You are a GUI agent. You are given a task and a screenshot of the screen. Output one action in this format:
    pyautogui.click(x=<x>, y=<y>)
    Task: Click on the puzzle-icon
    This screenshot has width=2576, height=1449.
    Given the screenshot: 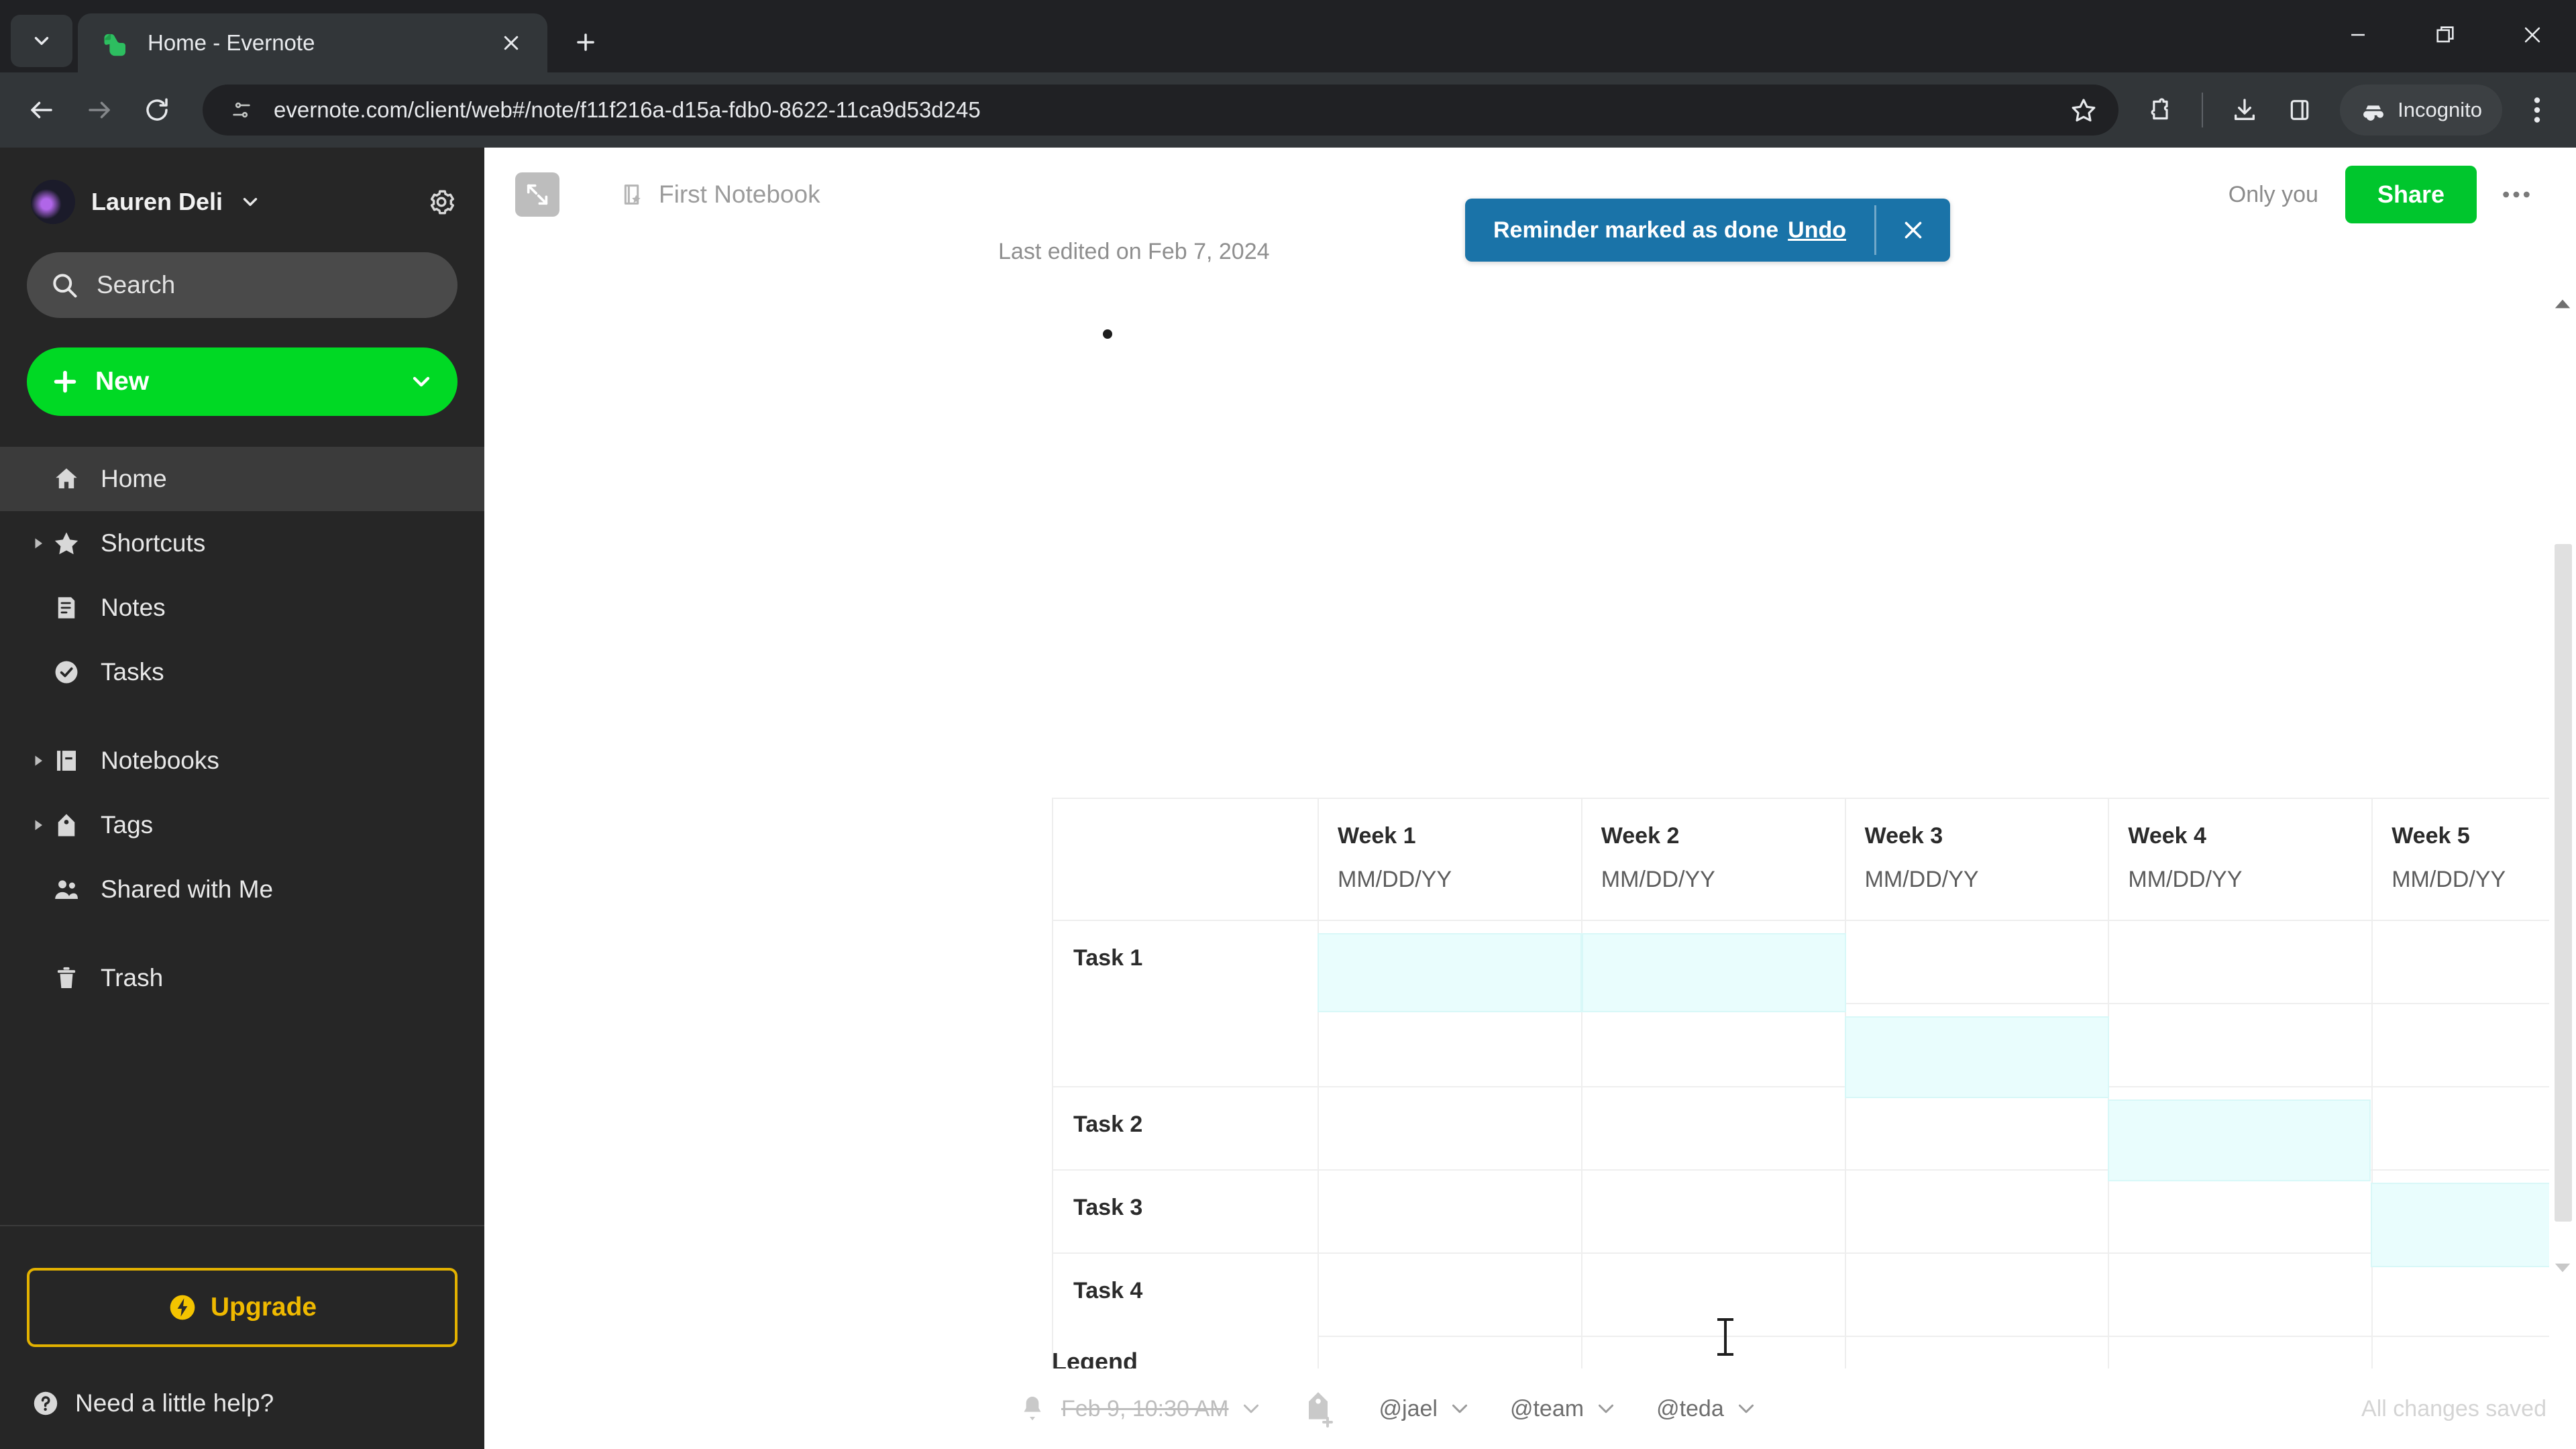 What is the action you would take?
    pyautogui.click(x=2159, y=109)
    